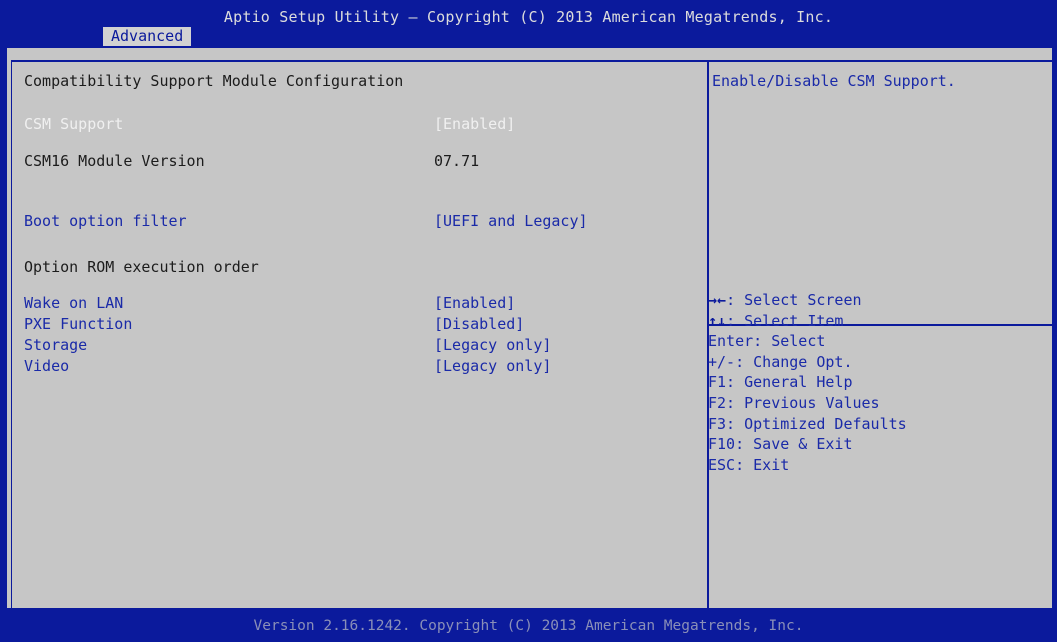  Describe the element at coordinates (794, 402) in the screenshot. I see `key-help-f2: F2: Previous Values` at that location.